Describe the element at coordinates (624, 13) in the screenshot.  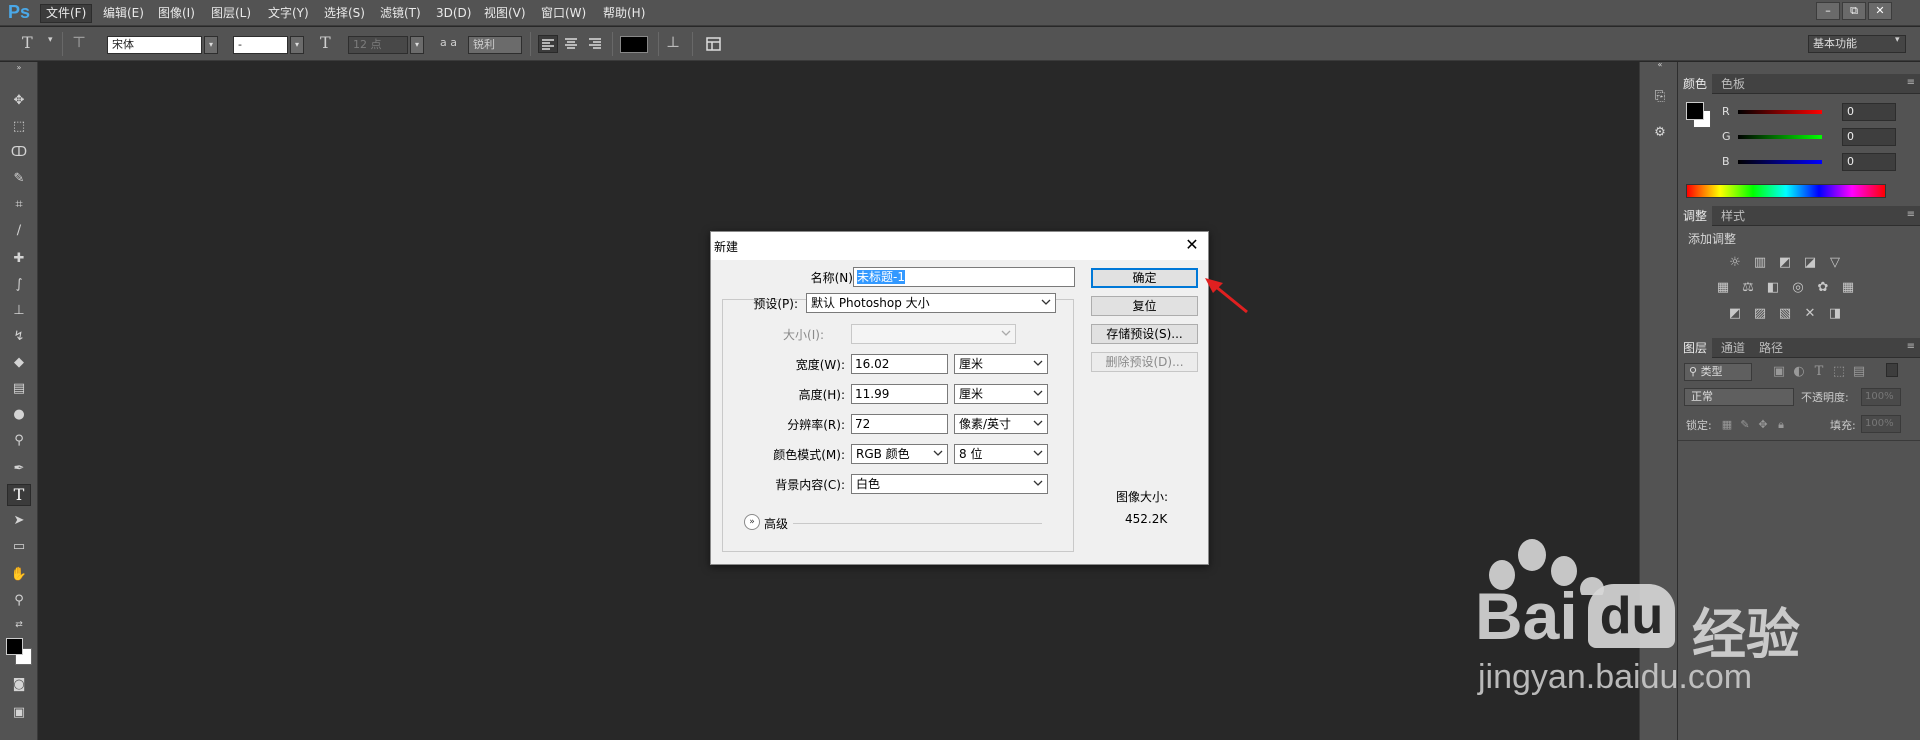
I see `menu-help: 帮助(H)` at that location.